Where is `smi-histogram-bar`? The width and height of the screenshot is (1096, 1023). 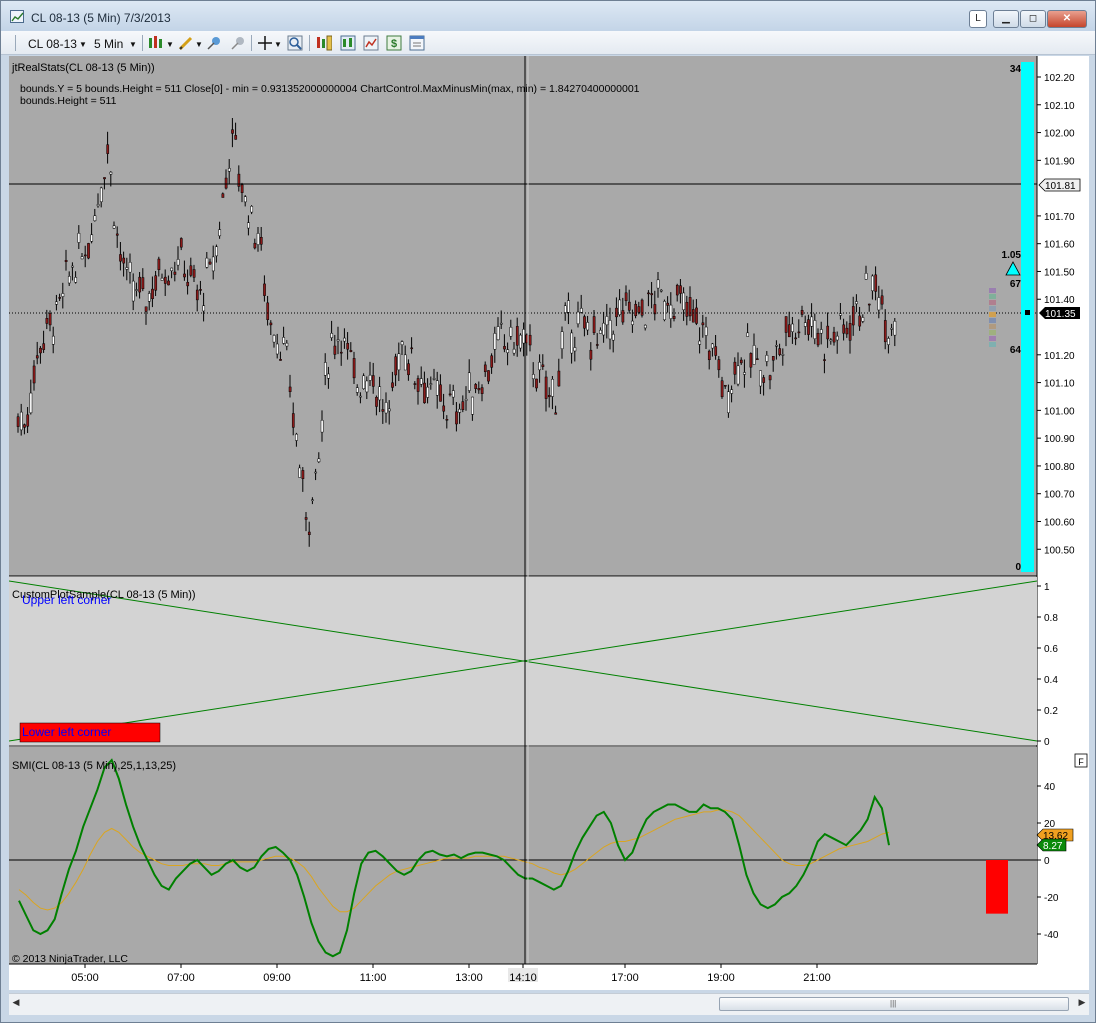 smi-histogram-bar is located at coordinates (997, 887).